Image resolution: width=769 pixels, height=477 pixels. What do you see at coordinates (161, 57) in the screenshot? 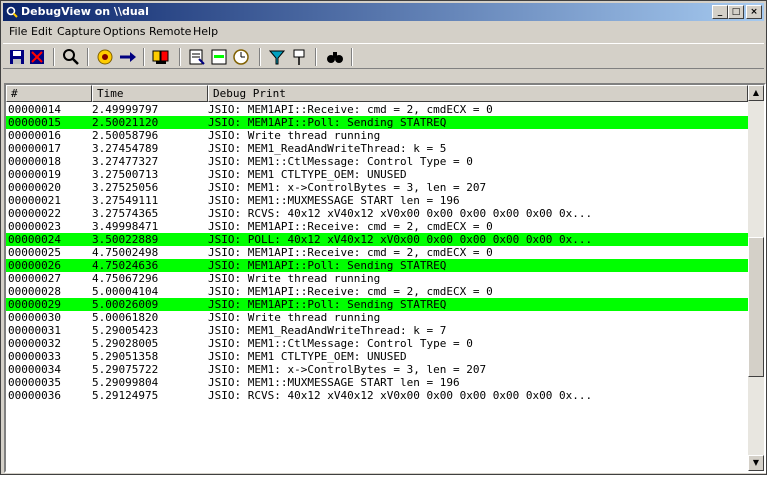
I see `time-icon` at bounding box center [161, 57].